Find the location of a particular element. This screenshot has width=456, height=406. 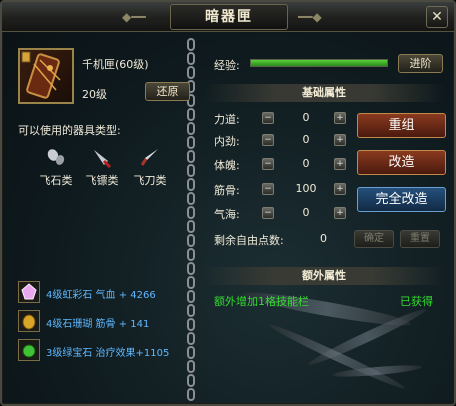

extra-attributes-header: 额外属性 is located at coordinates (324, 276).